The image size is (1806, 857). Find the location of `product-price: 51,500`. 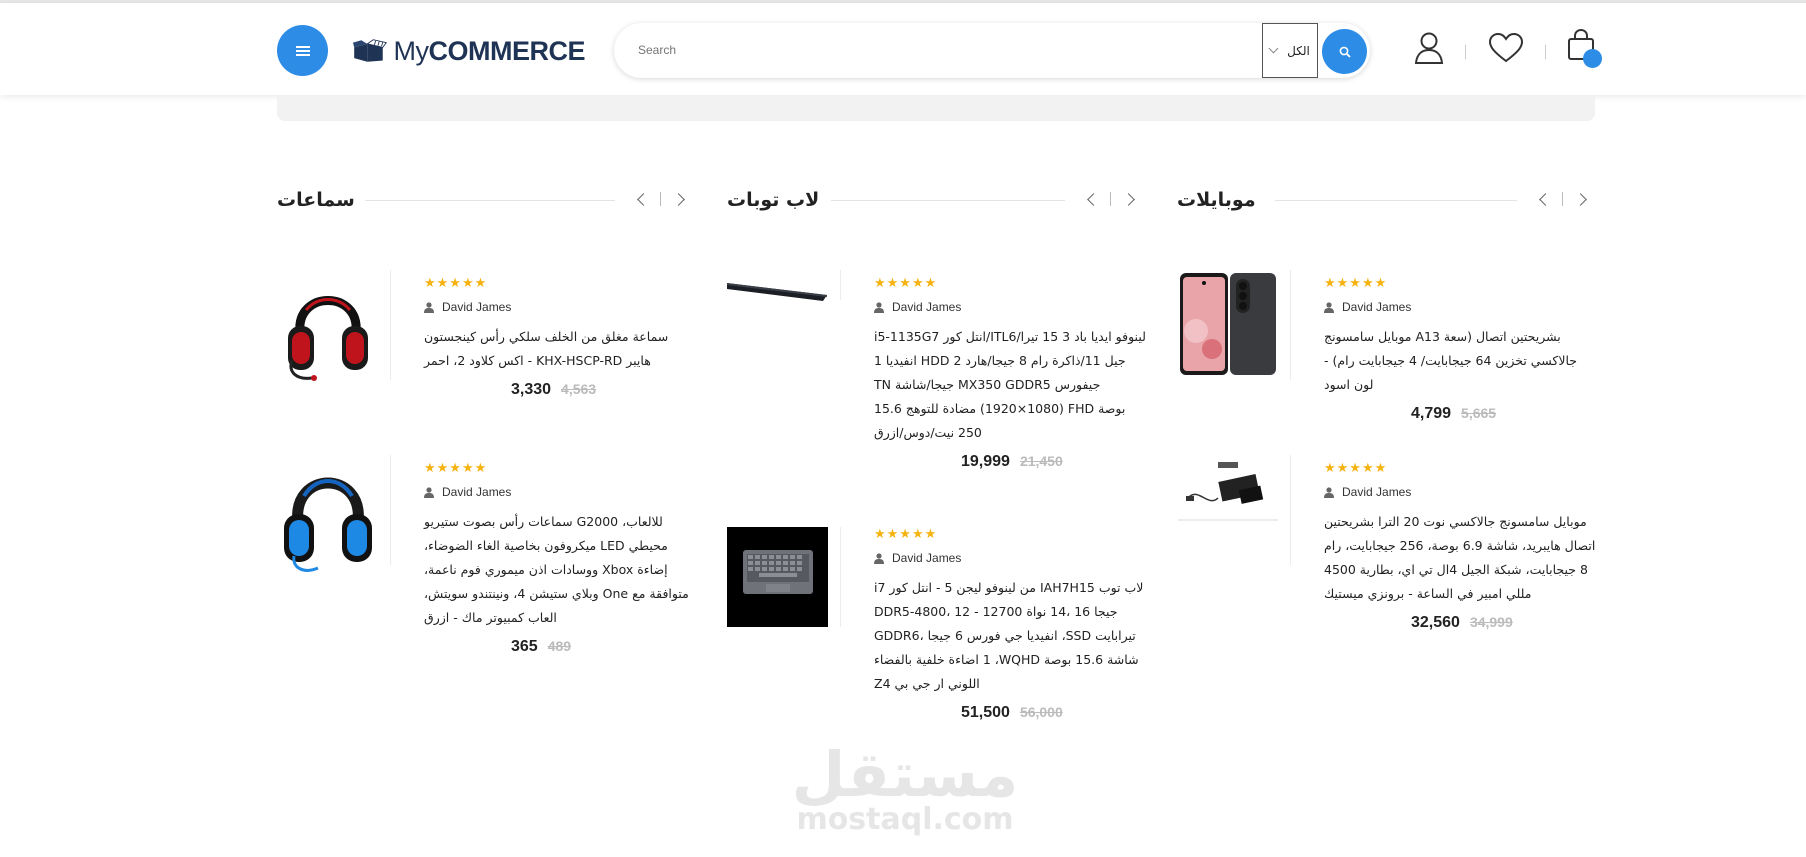

product-price: 51,500 is located at coordinates (985, 712).